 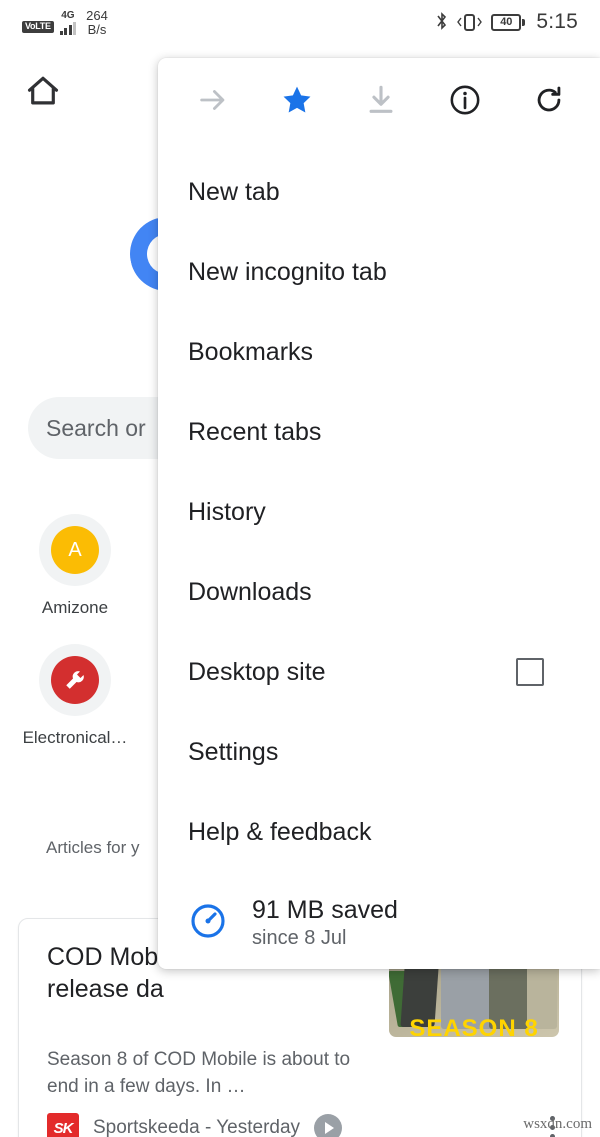 I want to click on watermark-label: wsxdn.com, so click(x=557, y=1124).